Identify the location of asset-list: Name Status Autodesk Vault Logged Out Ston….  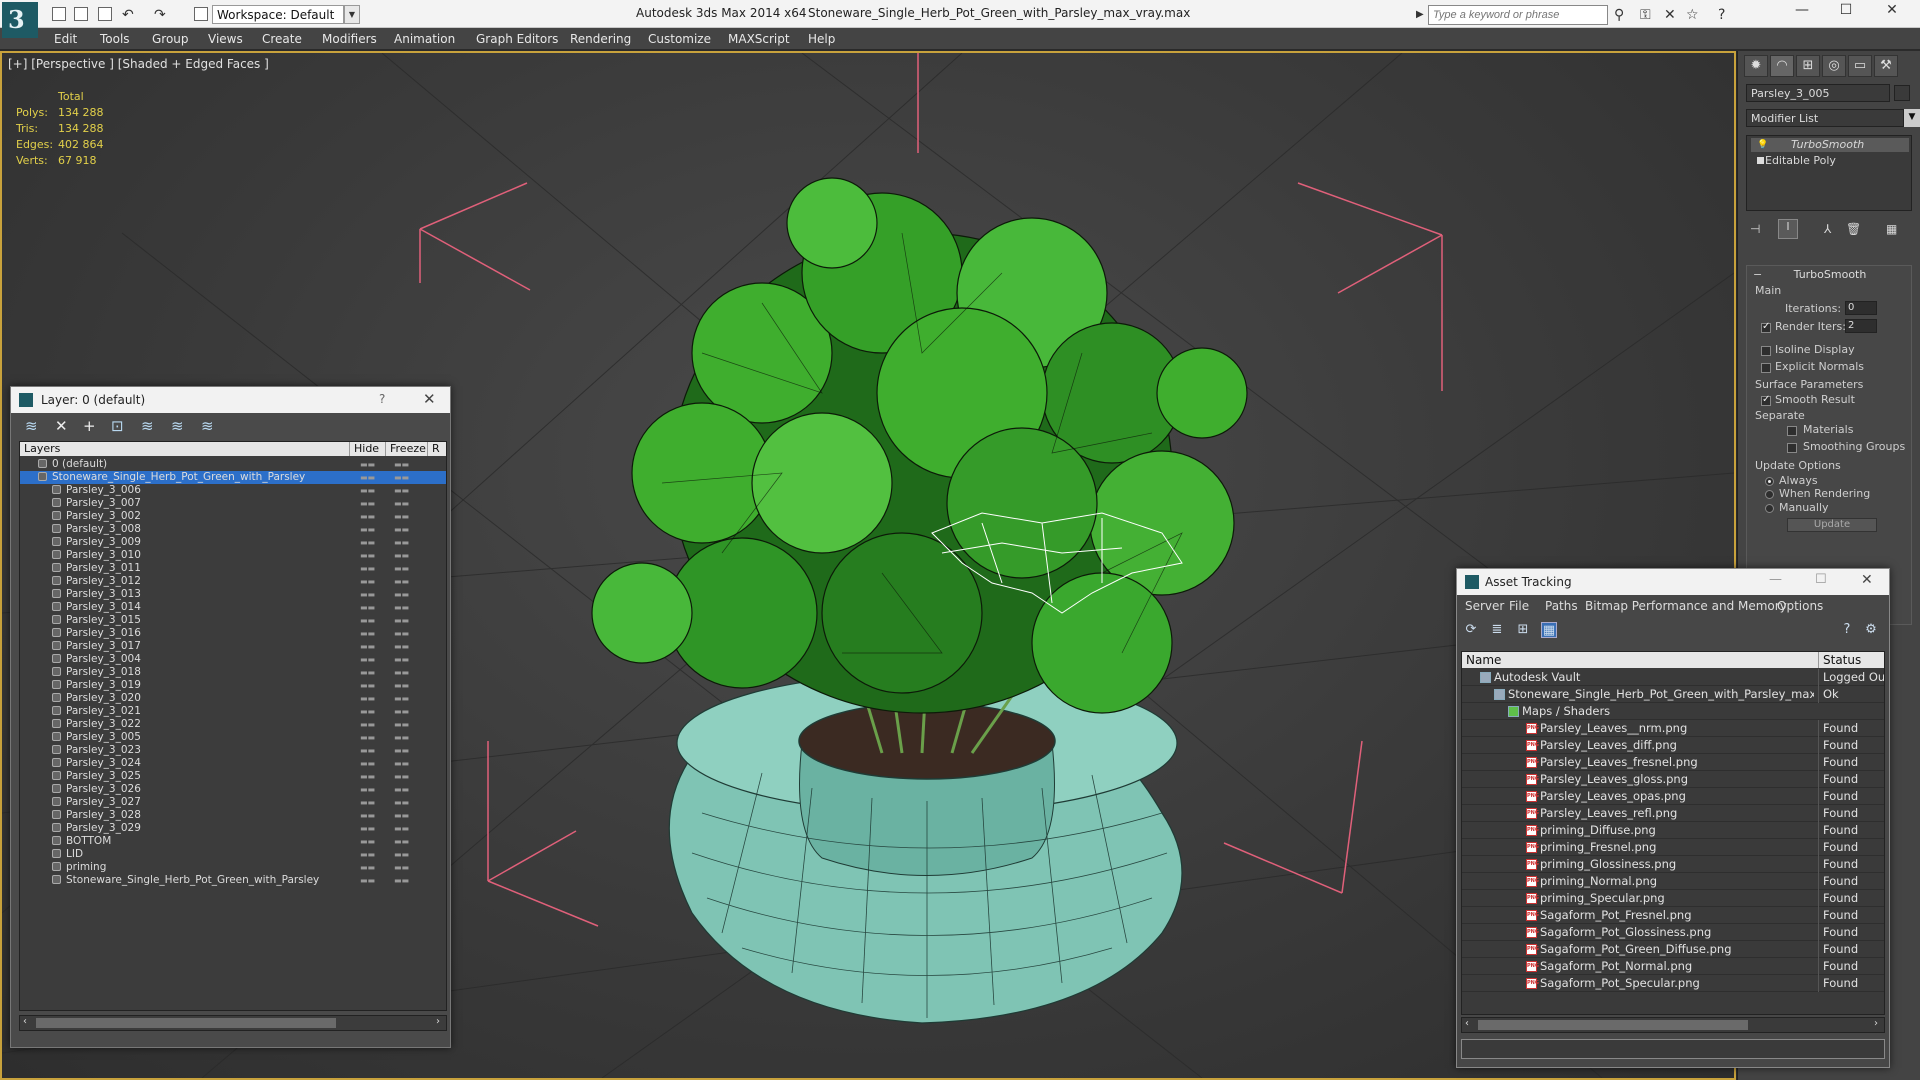
(1673, 833).